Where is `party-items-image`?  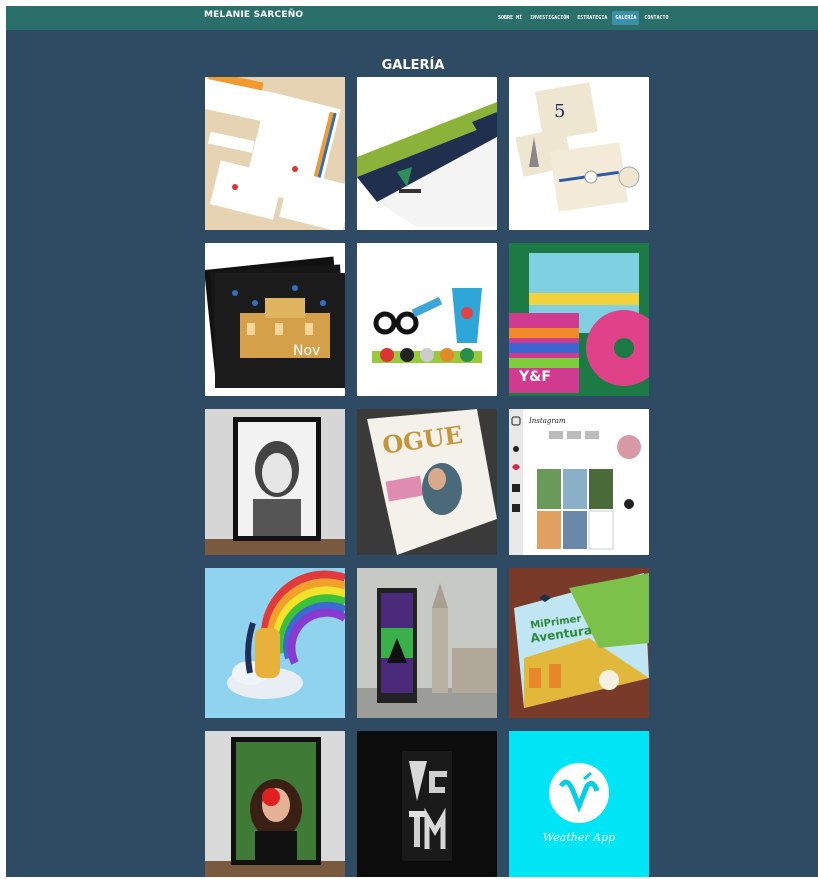
party-items-image is located at coordinates (427, 319).